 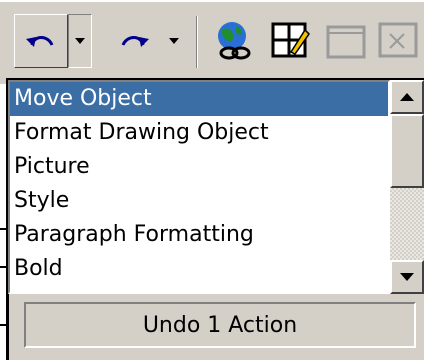 I want to click on document-edge, so click(x=4, y=220).